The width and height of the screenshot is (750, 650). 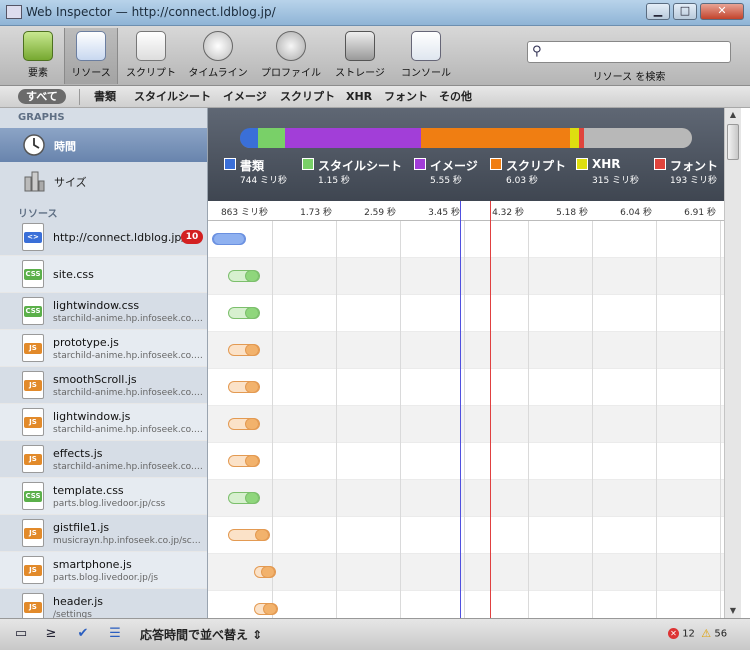 What do you see at coordinates (83, 634) in the screenshot?
I see `enable-resources-icon: ✔` at bounding box center [83, 634].